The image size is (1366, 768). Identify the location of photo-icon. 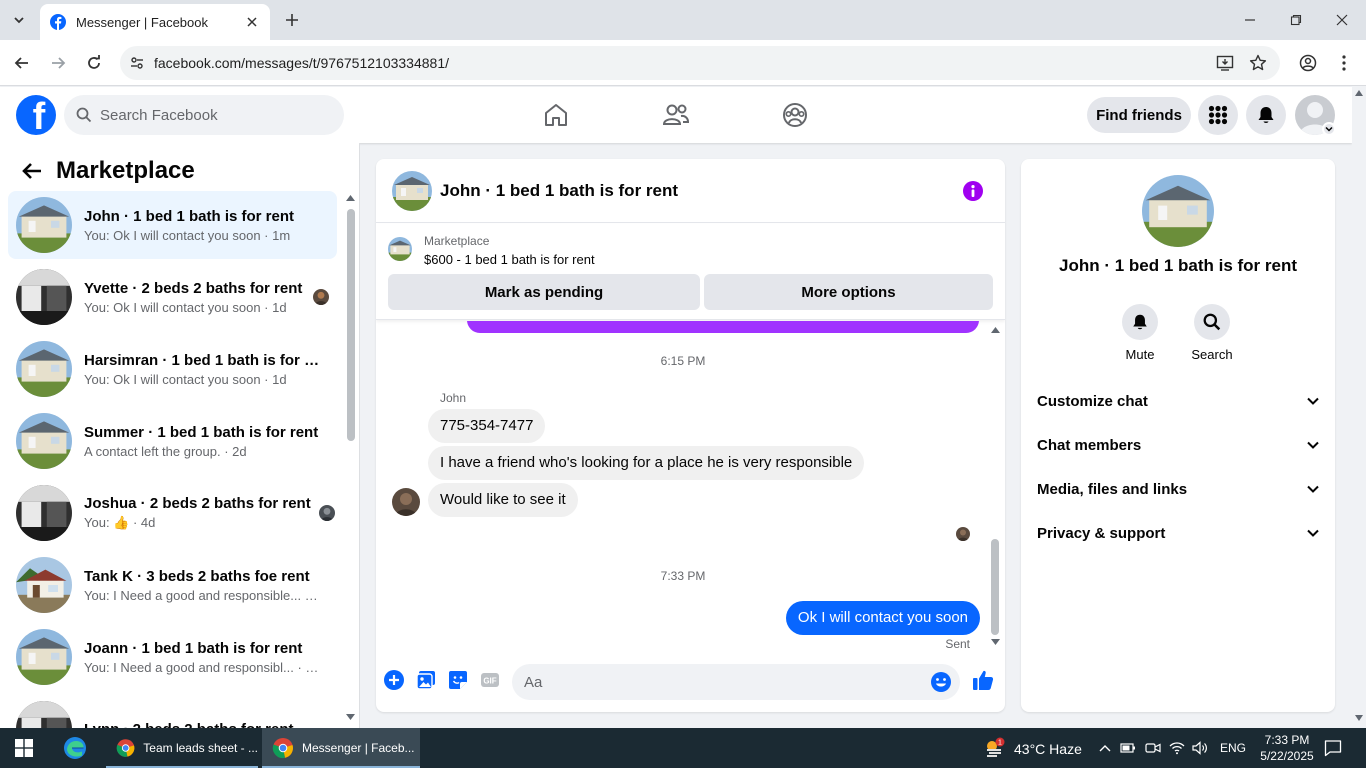
(426, 680).